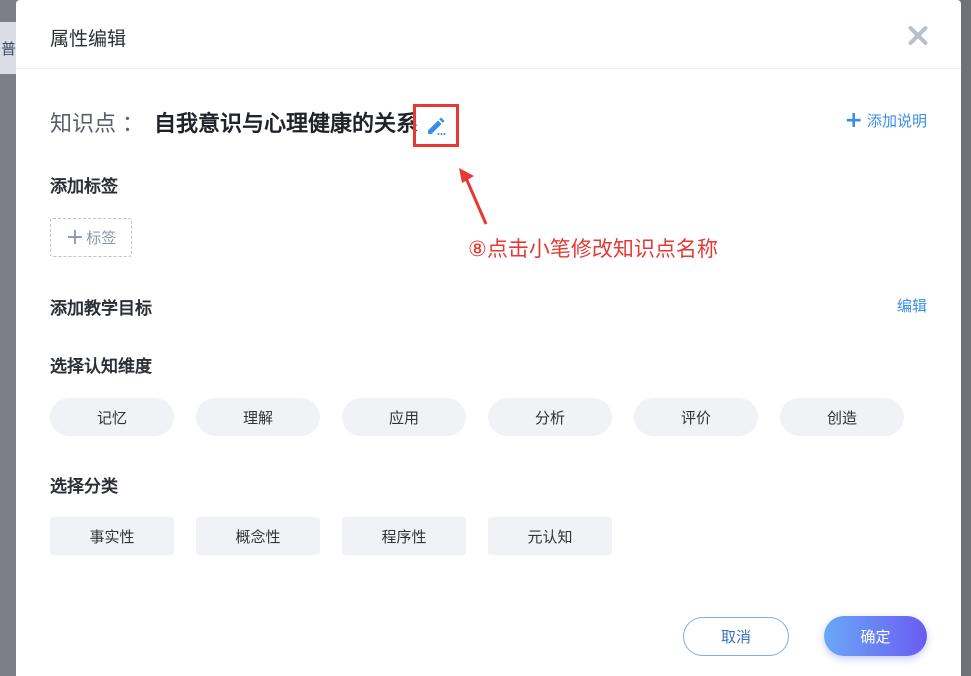 The image size is (971, 676). What do you see at coordinates (84, 187) in the screenshot?
I see `tags-section-title: 添加标签` at bounding box center [84, 187].